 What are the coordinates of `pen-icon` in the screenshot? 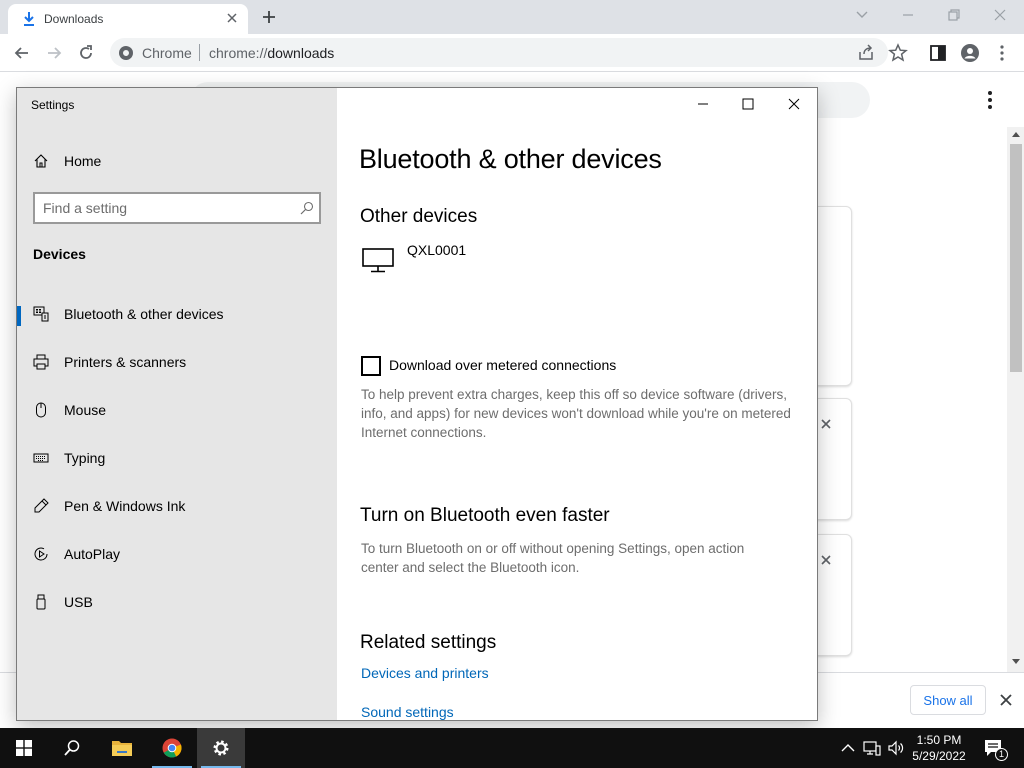 It's located at (41, 505).